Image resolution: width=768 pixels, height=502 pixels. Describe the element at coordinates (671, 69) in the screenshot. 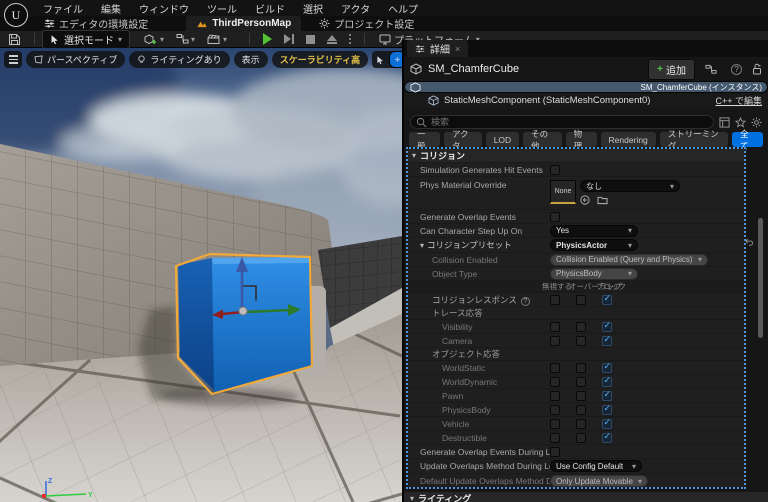

I see `add-component-button: + 追加` at that location.